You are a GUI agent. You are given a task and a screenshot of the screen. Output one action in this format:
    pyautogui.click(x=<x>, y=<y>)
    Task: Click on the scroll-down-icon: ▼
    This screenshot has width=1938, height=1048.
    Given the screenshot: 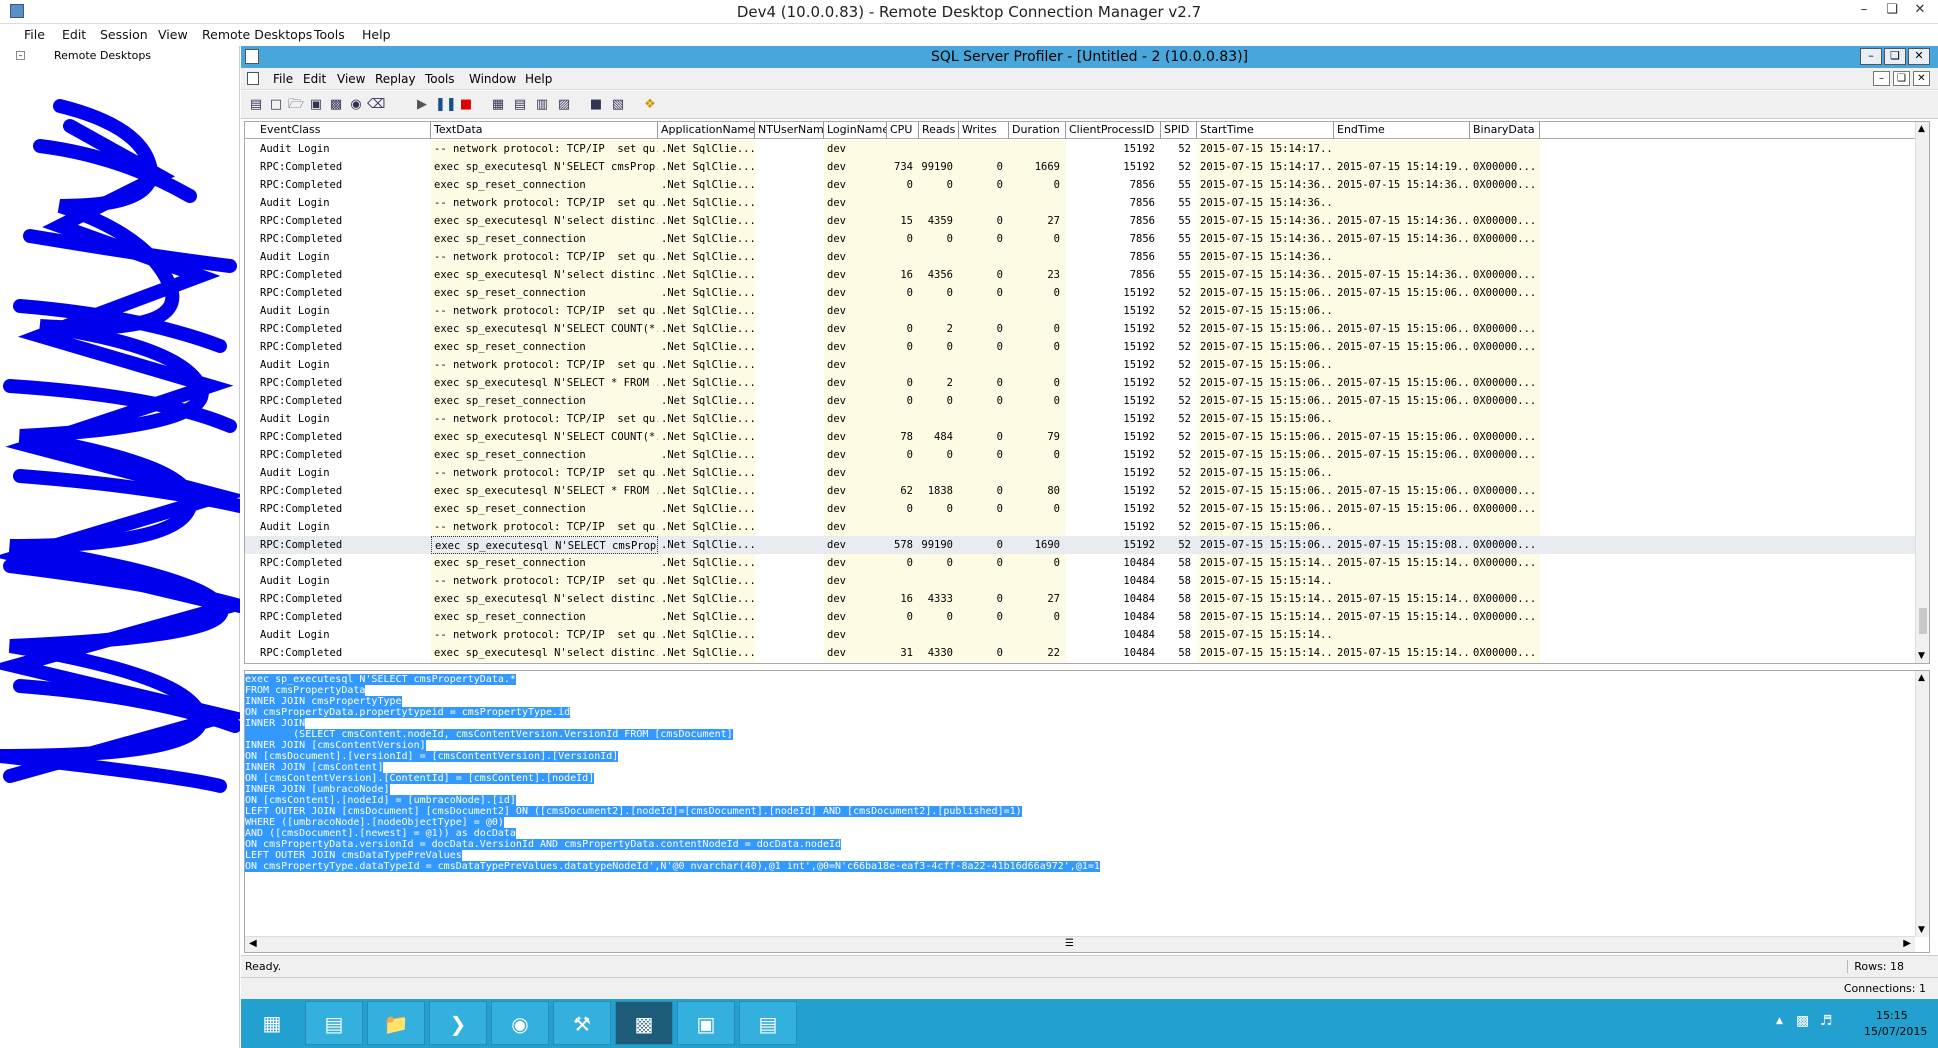 What is the action you would take?
    pyautogui.click(x=1921, y=656)
    